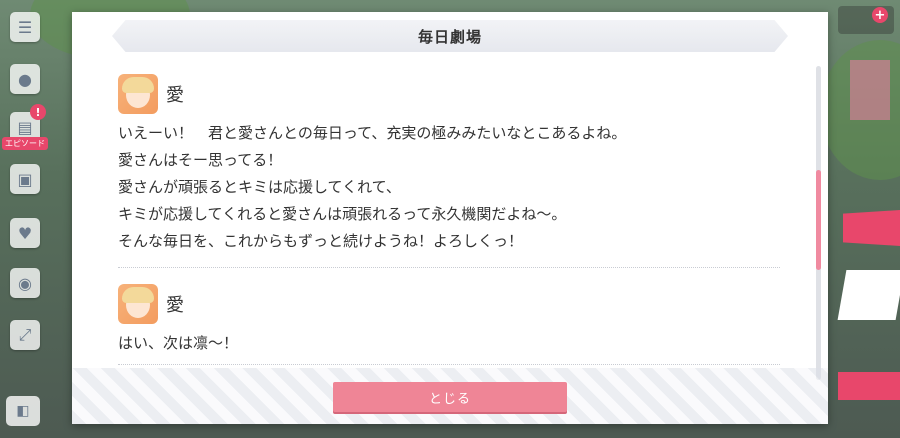  I want to click on expand-icon: ⤢, so click(25, 335).